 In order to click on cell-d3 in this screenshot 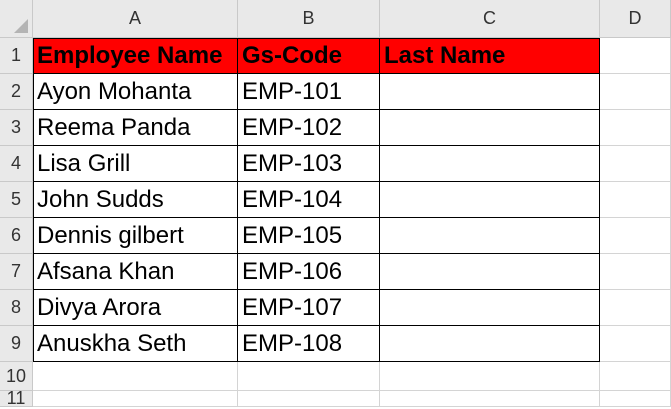, I will do `click(635, 128)`.